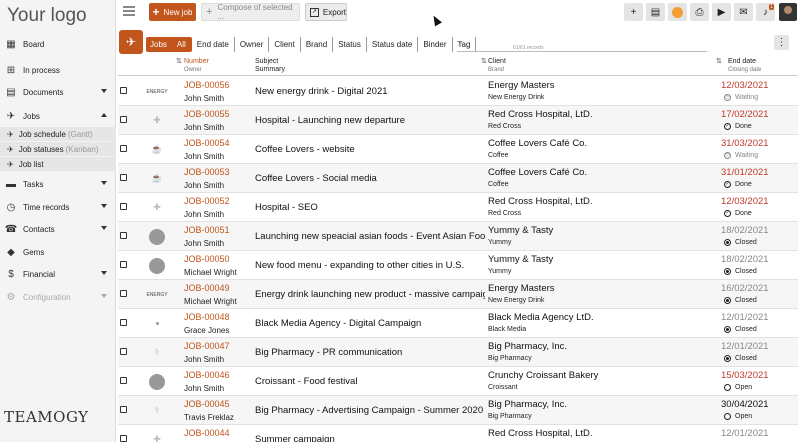 The height and width of the screenshot is (442, 800). Describe the element at coordinates (370, 120) in the screenshot. I see `job-summary: Hospital - Launching new departure` at that location.